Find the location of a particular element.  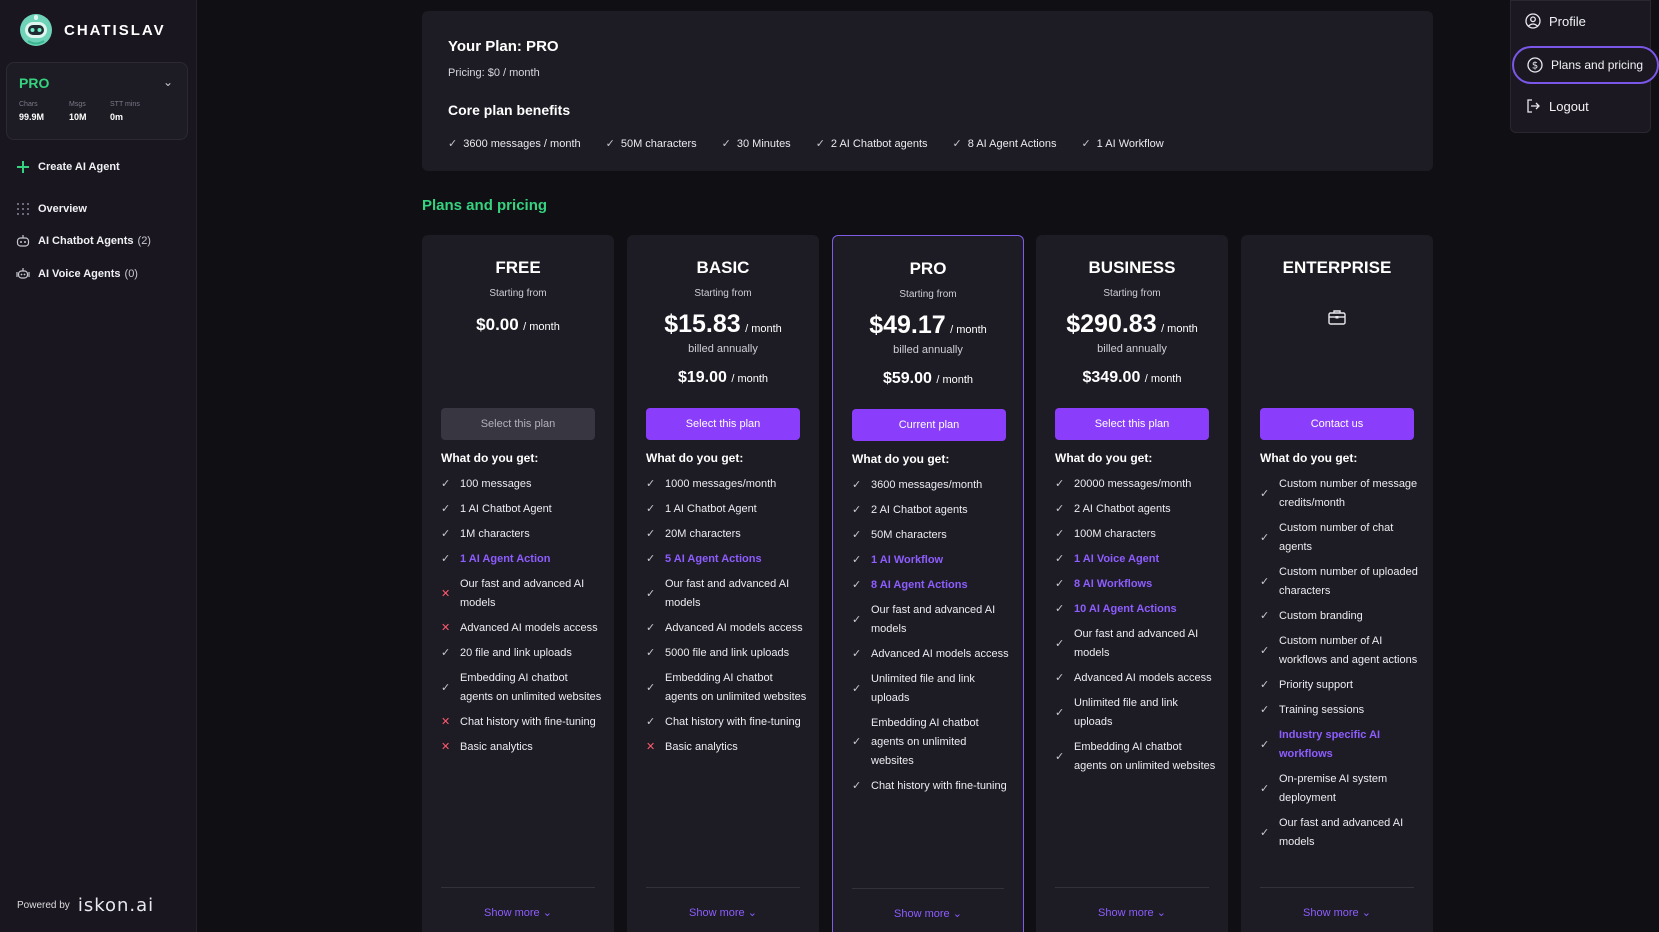

stat-label: STT mins is located at coordinates (125, 104).